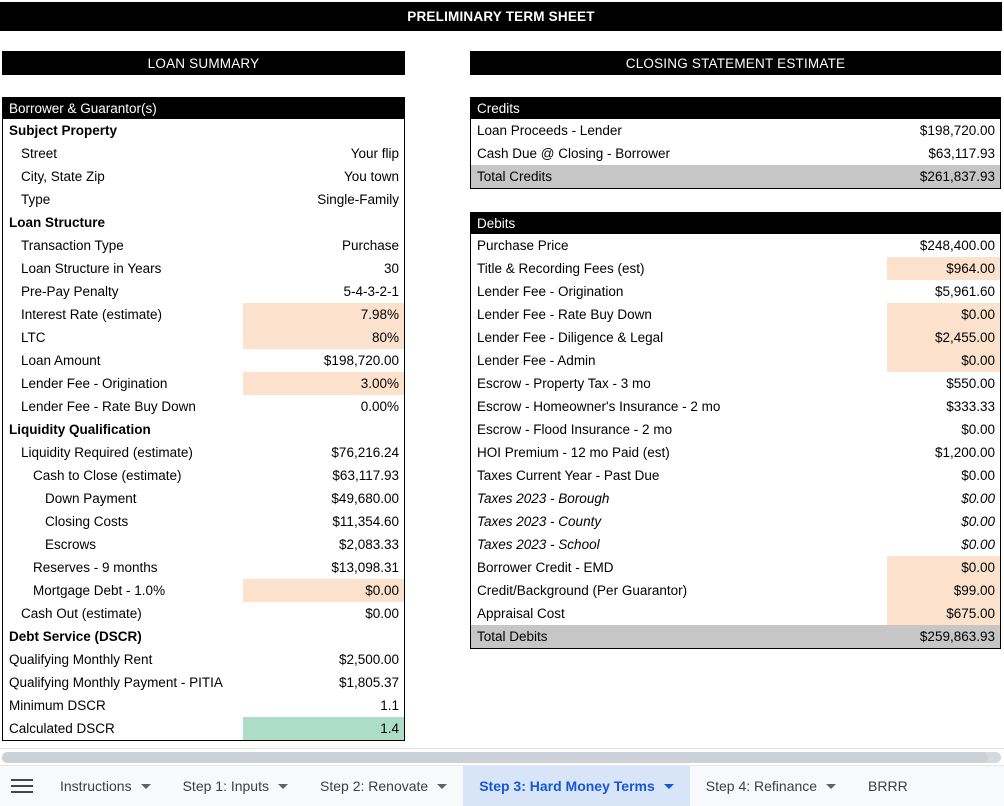 This screenshot has width=1004, height=806. Describe the element at coordinates (957, 245) in the screenshot. I see `row-value: $248,400.00` at that location.